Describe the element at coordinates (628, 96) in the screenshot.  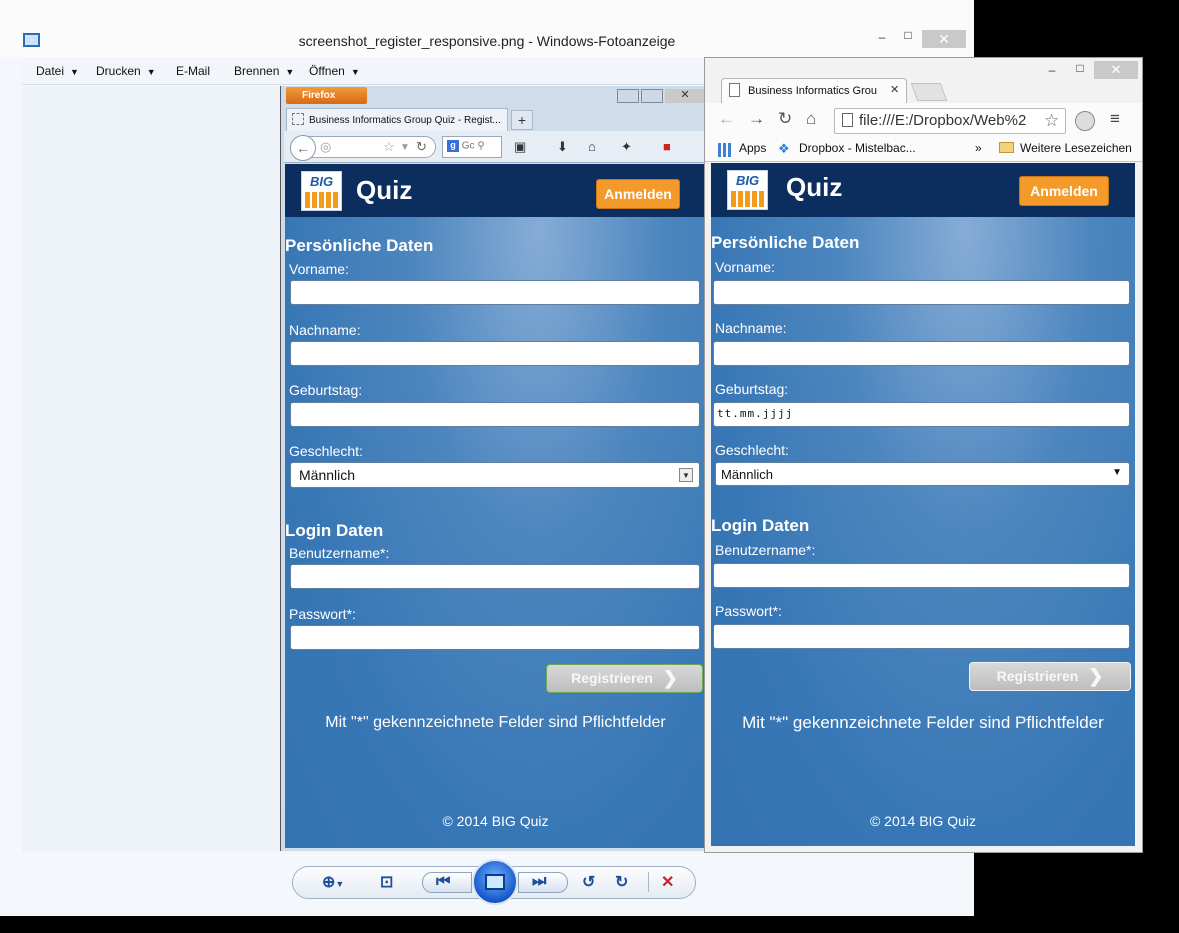
I see `ff-minimize-button` at that location.